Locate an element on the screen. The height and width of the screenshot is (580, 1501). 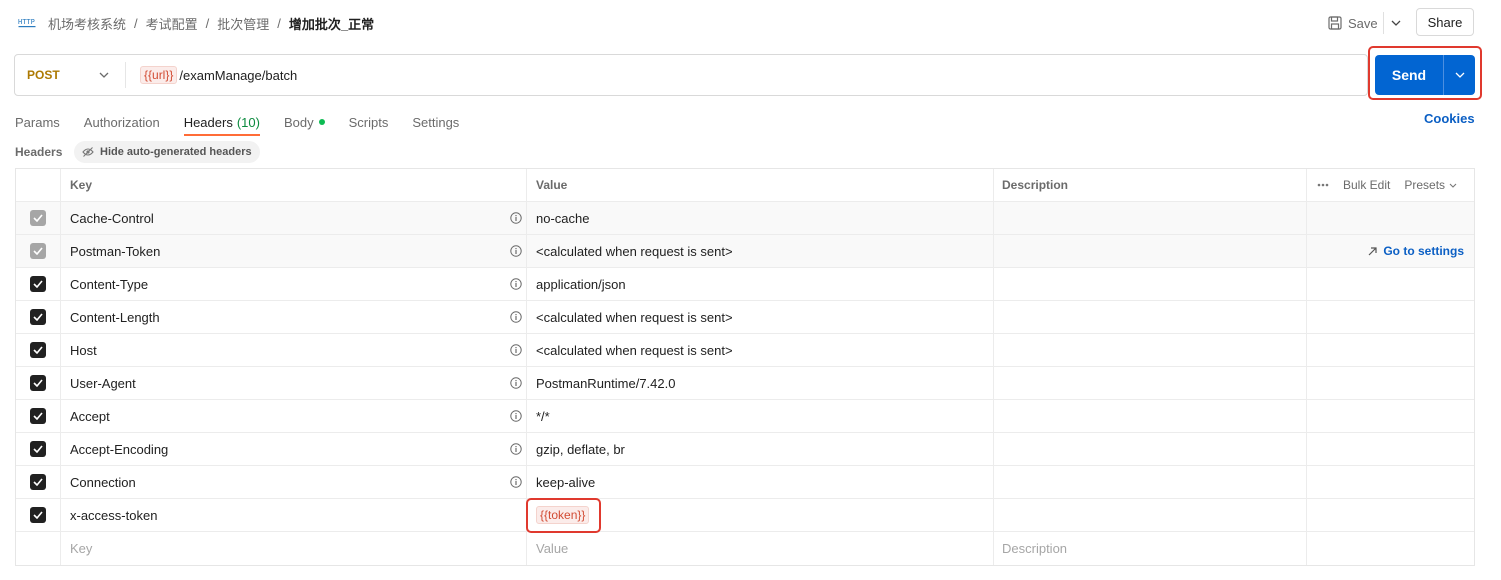
tab-label: Settings is located at coordinates (436, 122).